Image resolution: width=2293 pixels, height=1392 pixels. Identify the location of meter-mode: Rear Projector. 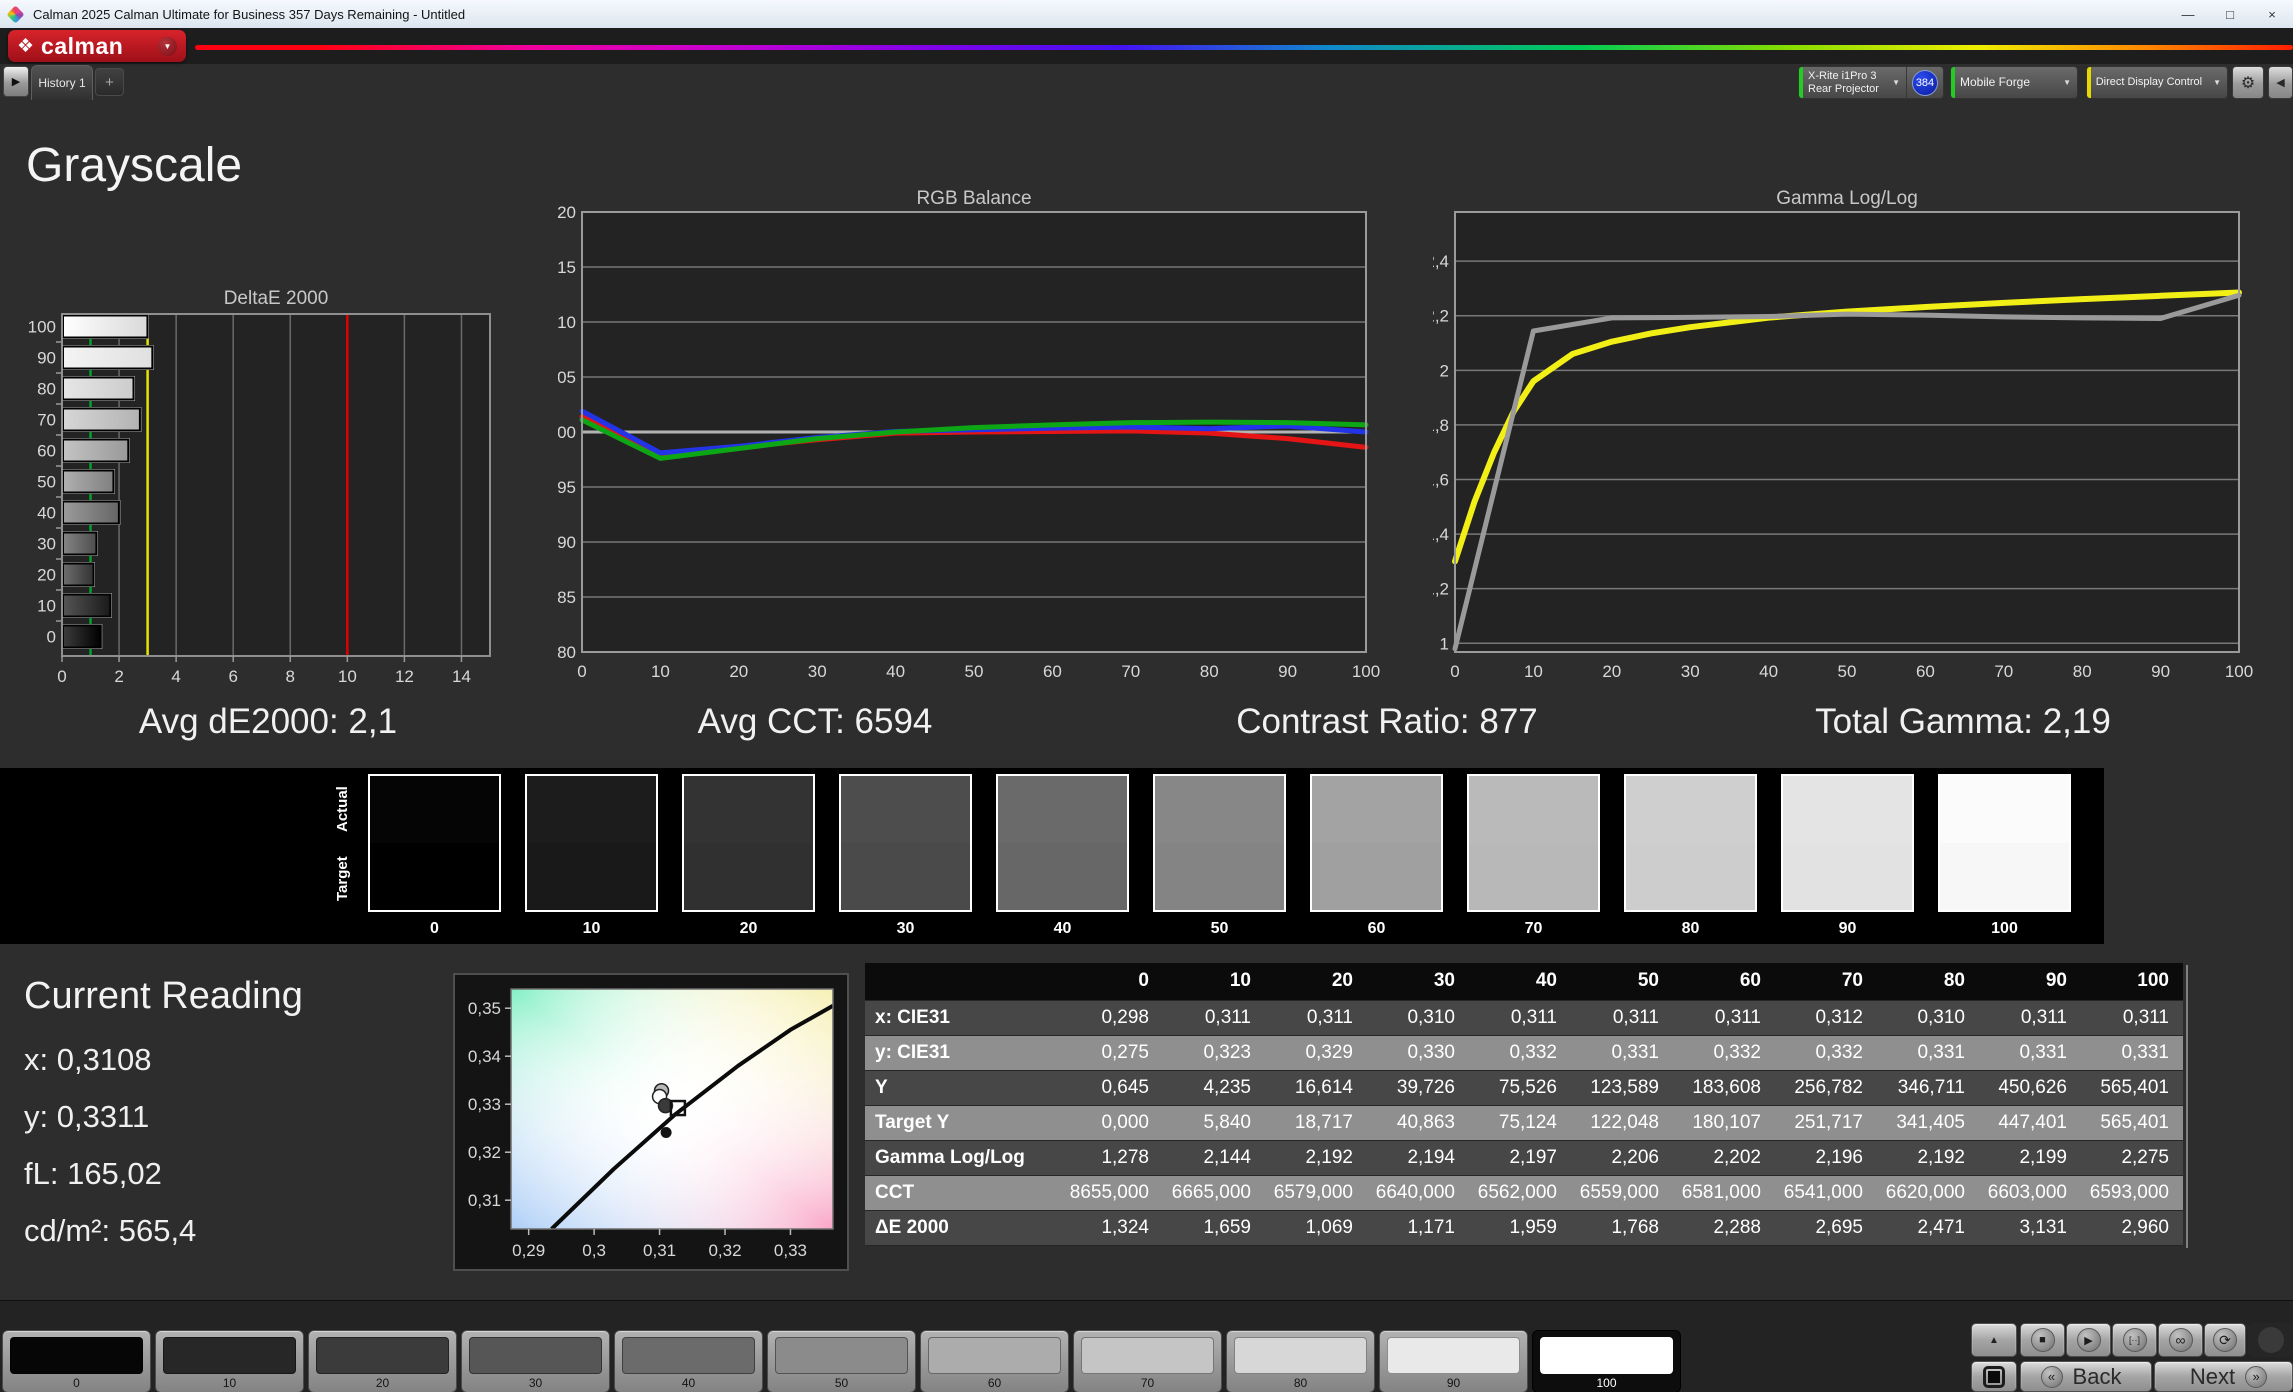
(1843, 88).